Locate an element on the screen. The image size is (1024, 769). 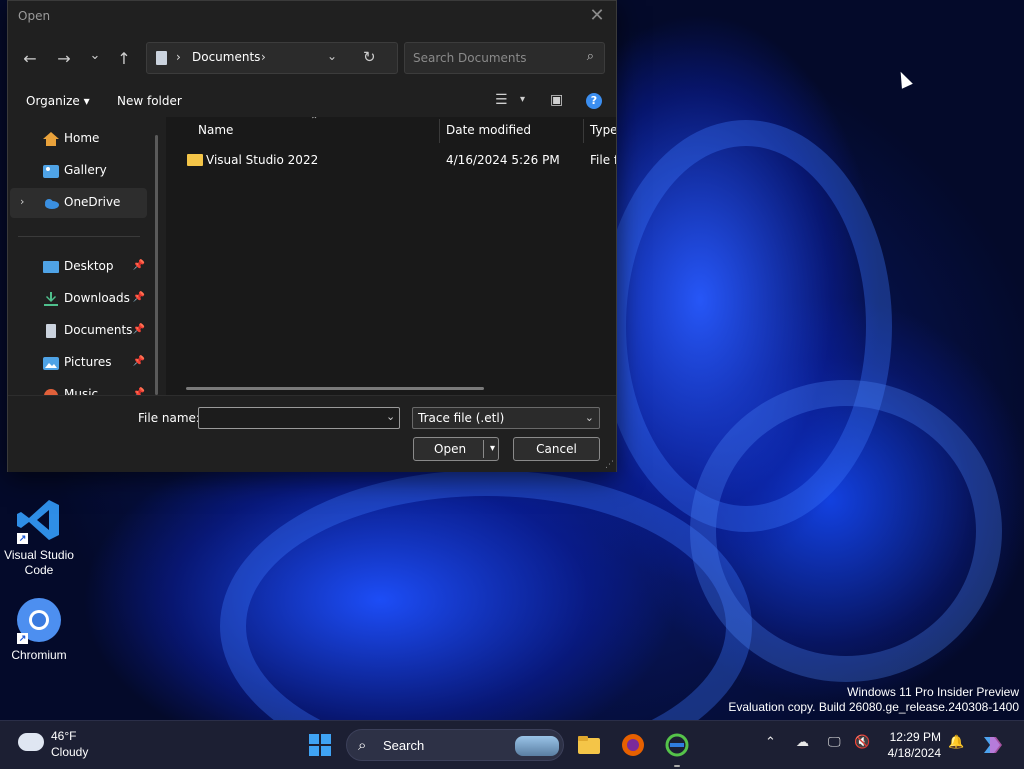
nav-item-pictures: Pictures 📌 is located at coordinates (78, 363).